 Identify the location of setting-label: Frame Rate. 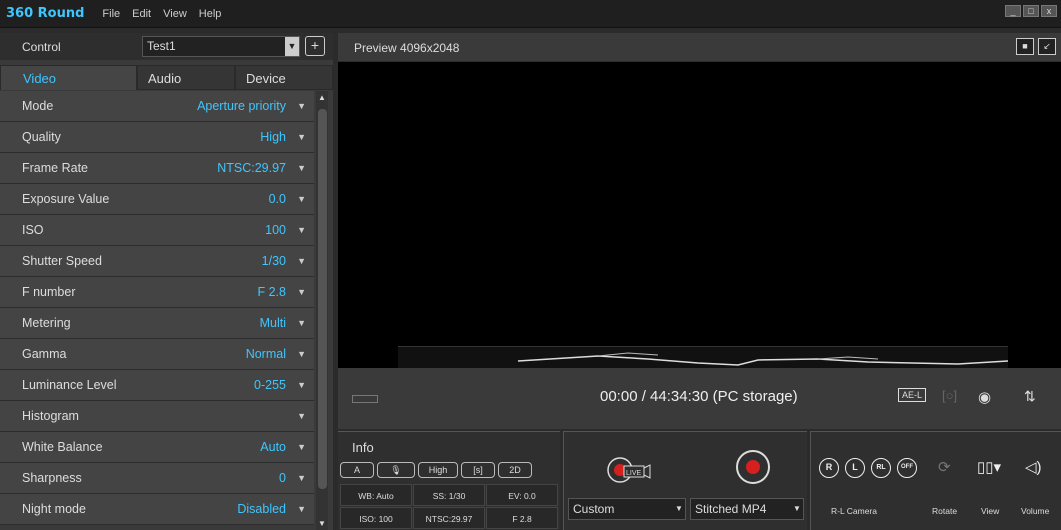
(55, 168).